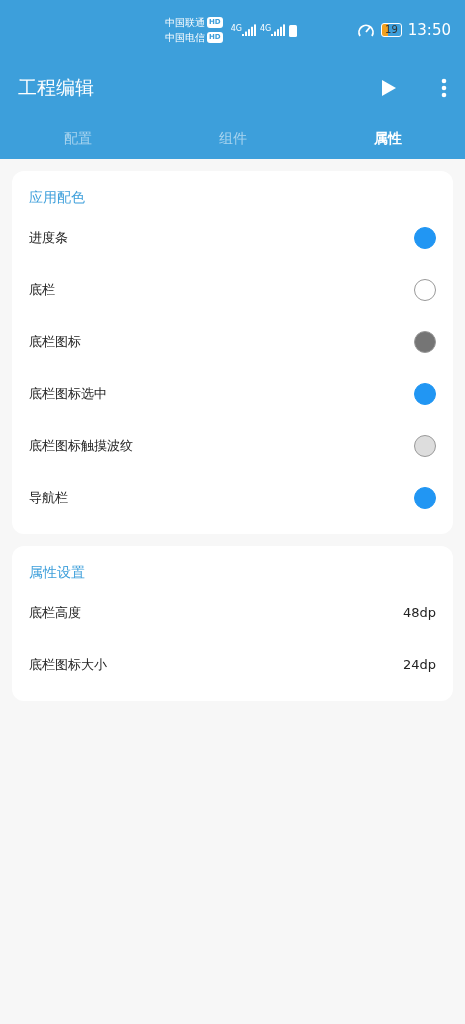 The width and height of the screenshot is (465, 1024). Describe the element at coordinates (419, 665) in the screenshot. I see `setting-value: 24dp` at that location.